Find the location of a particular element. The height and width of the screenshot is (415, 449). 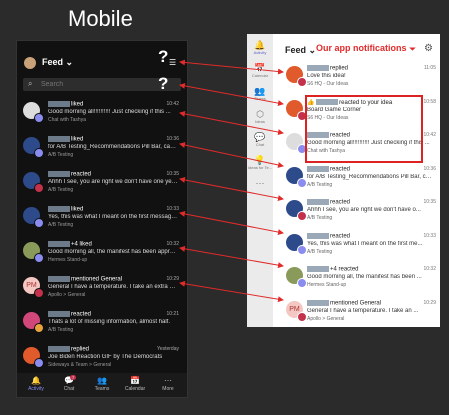

rail-item-calendar: 📅 Calendar is located at coordinates (260, 70).